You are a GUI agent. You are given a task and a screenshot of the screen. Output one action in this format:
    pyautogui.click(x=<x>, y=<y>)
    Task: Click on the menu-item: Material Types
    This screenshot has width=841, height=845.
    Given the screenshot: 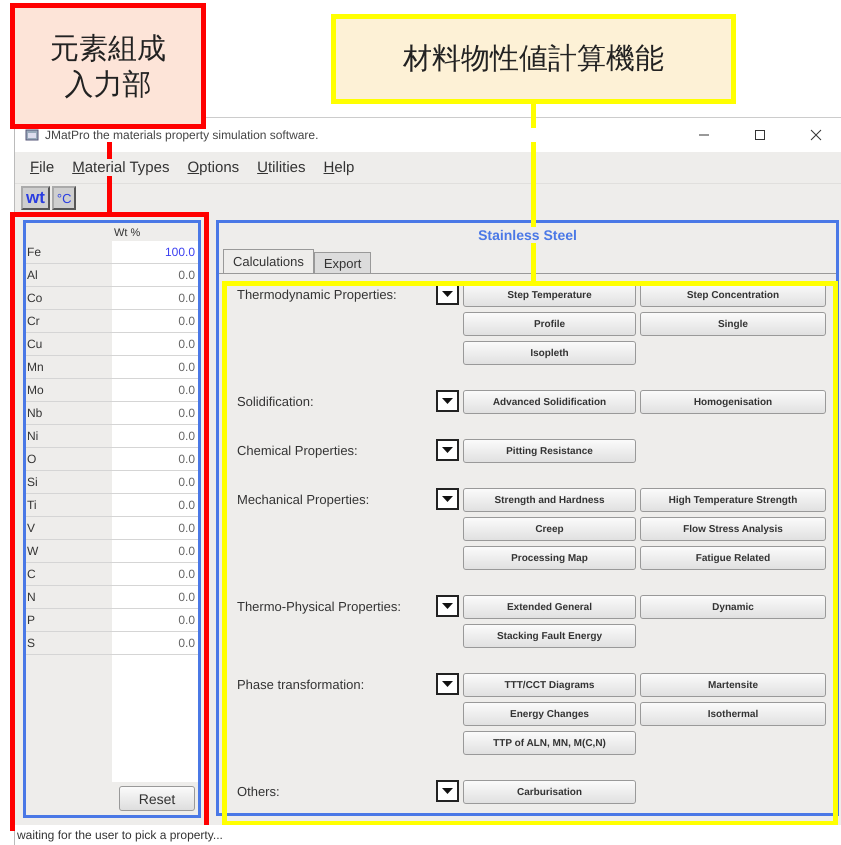 What is the action you would take?
    pyautogui.click(x=120, y=167)
    